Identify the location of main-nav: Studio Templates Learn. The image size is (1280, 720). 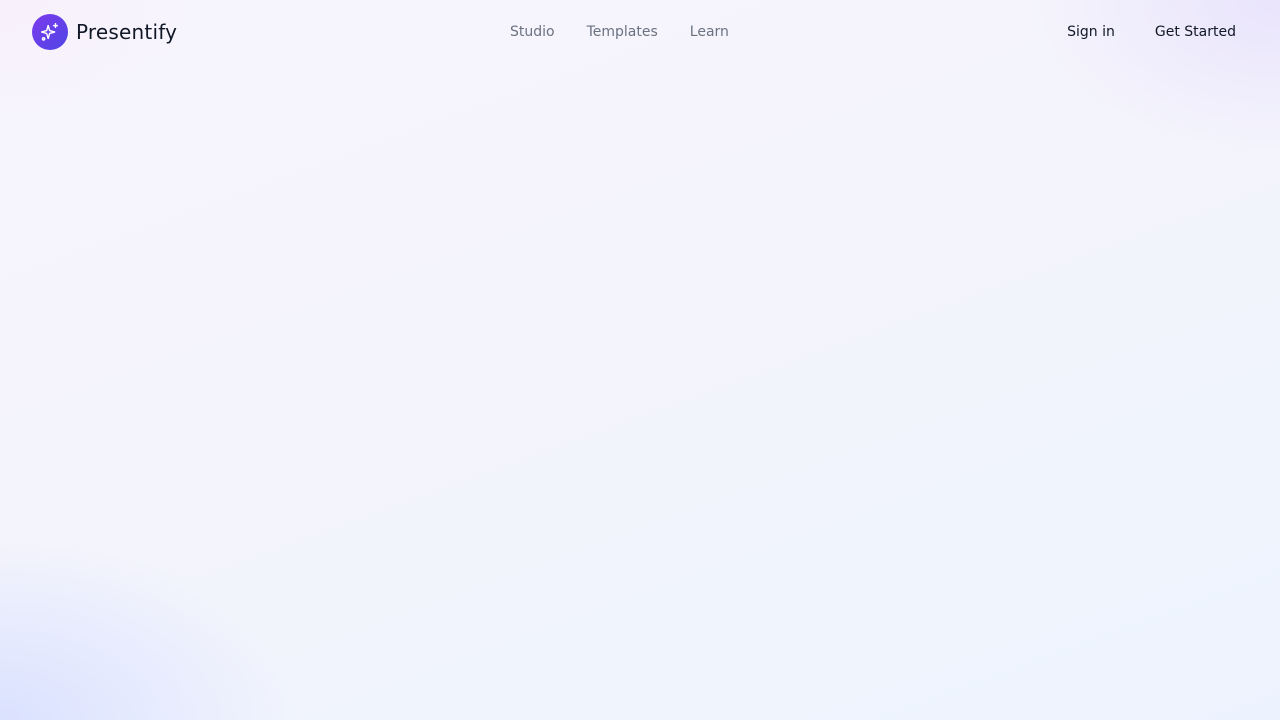
(619, 32).